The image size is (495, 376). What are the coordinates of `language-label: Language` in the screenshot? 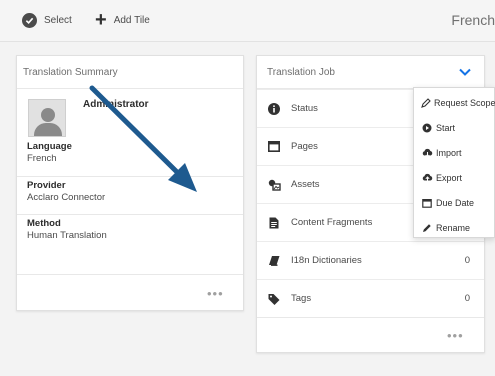 It's located at (49, 146).